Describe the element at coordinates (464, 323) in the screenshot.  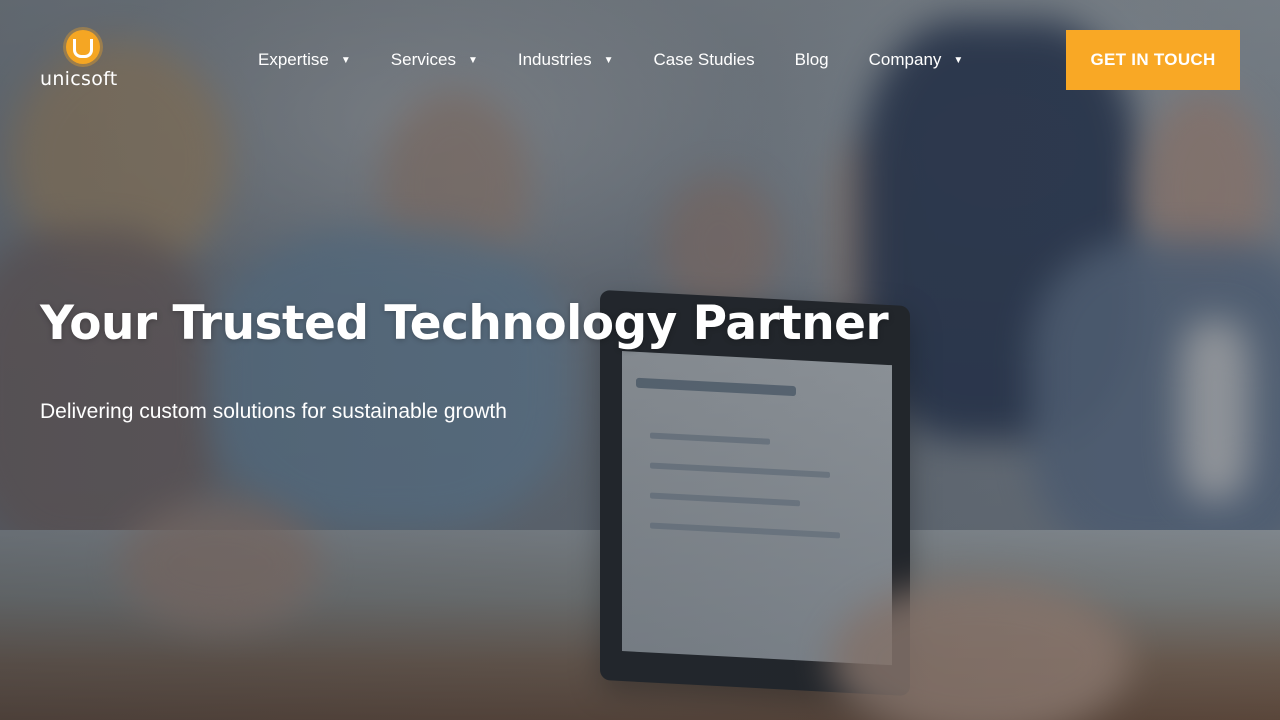
I see `hero-title: Your Trusted Technology Partner` at that location.